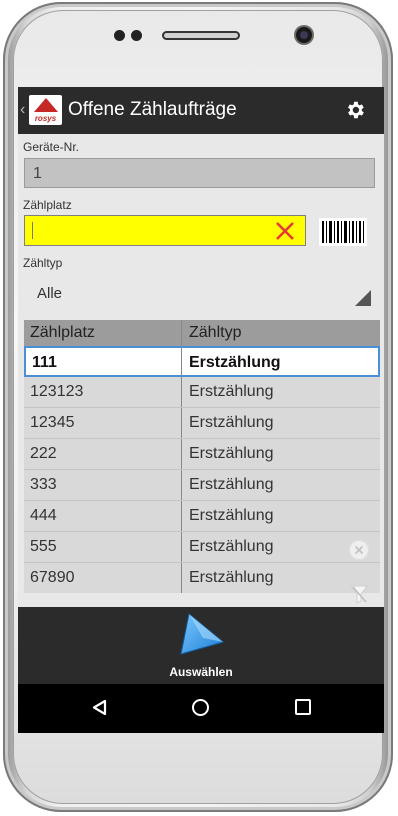 The image size is (398, 816). What do you see at coordinates (52, 422) in the screenshot?
I see `cell-zaehlplatz: 12345` at bounding box center [52, 422].